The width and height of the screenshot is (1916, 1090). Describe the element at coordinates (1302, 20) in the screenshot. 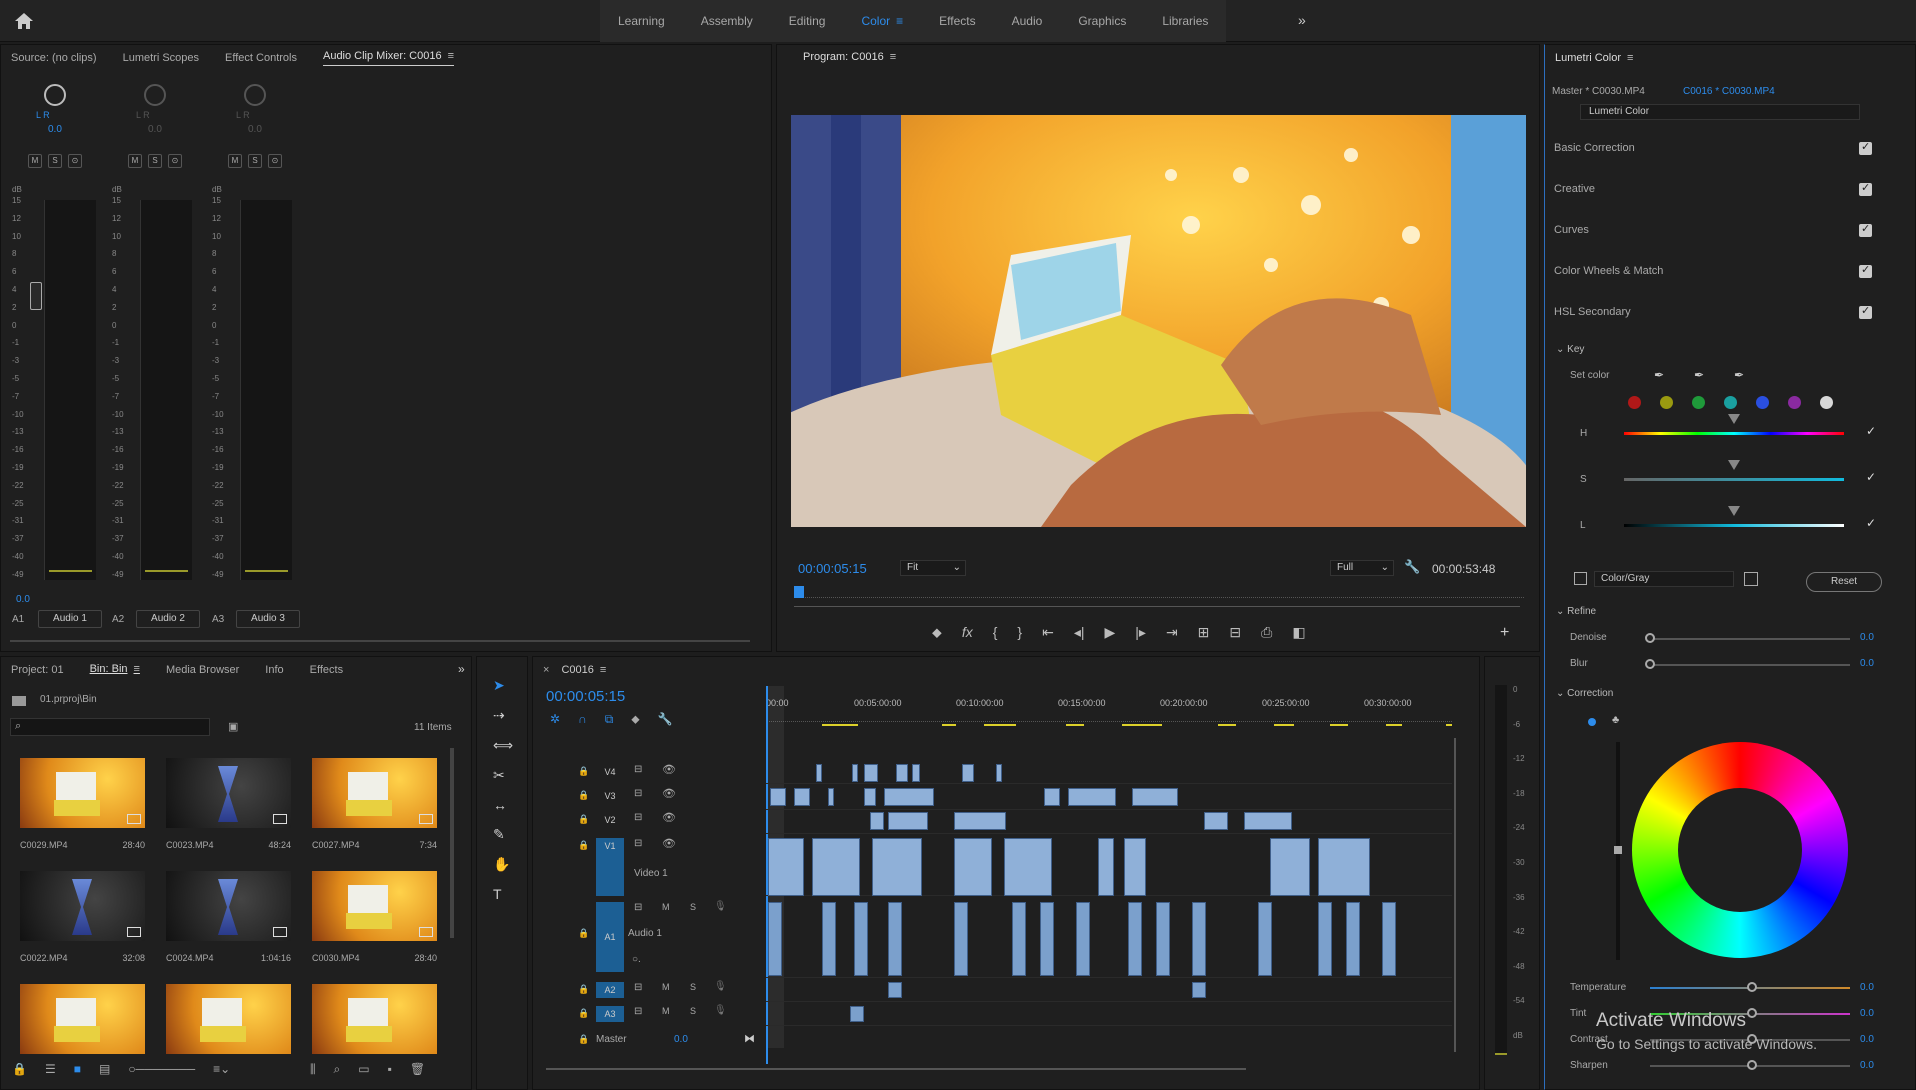

I see `more-workspaces-icon: »` at that location.